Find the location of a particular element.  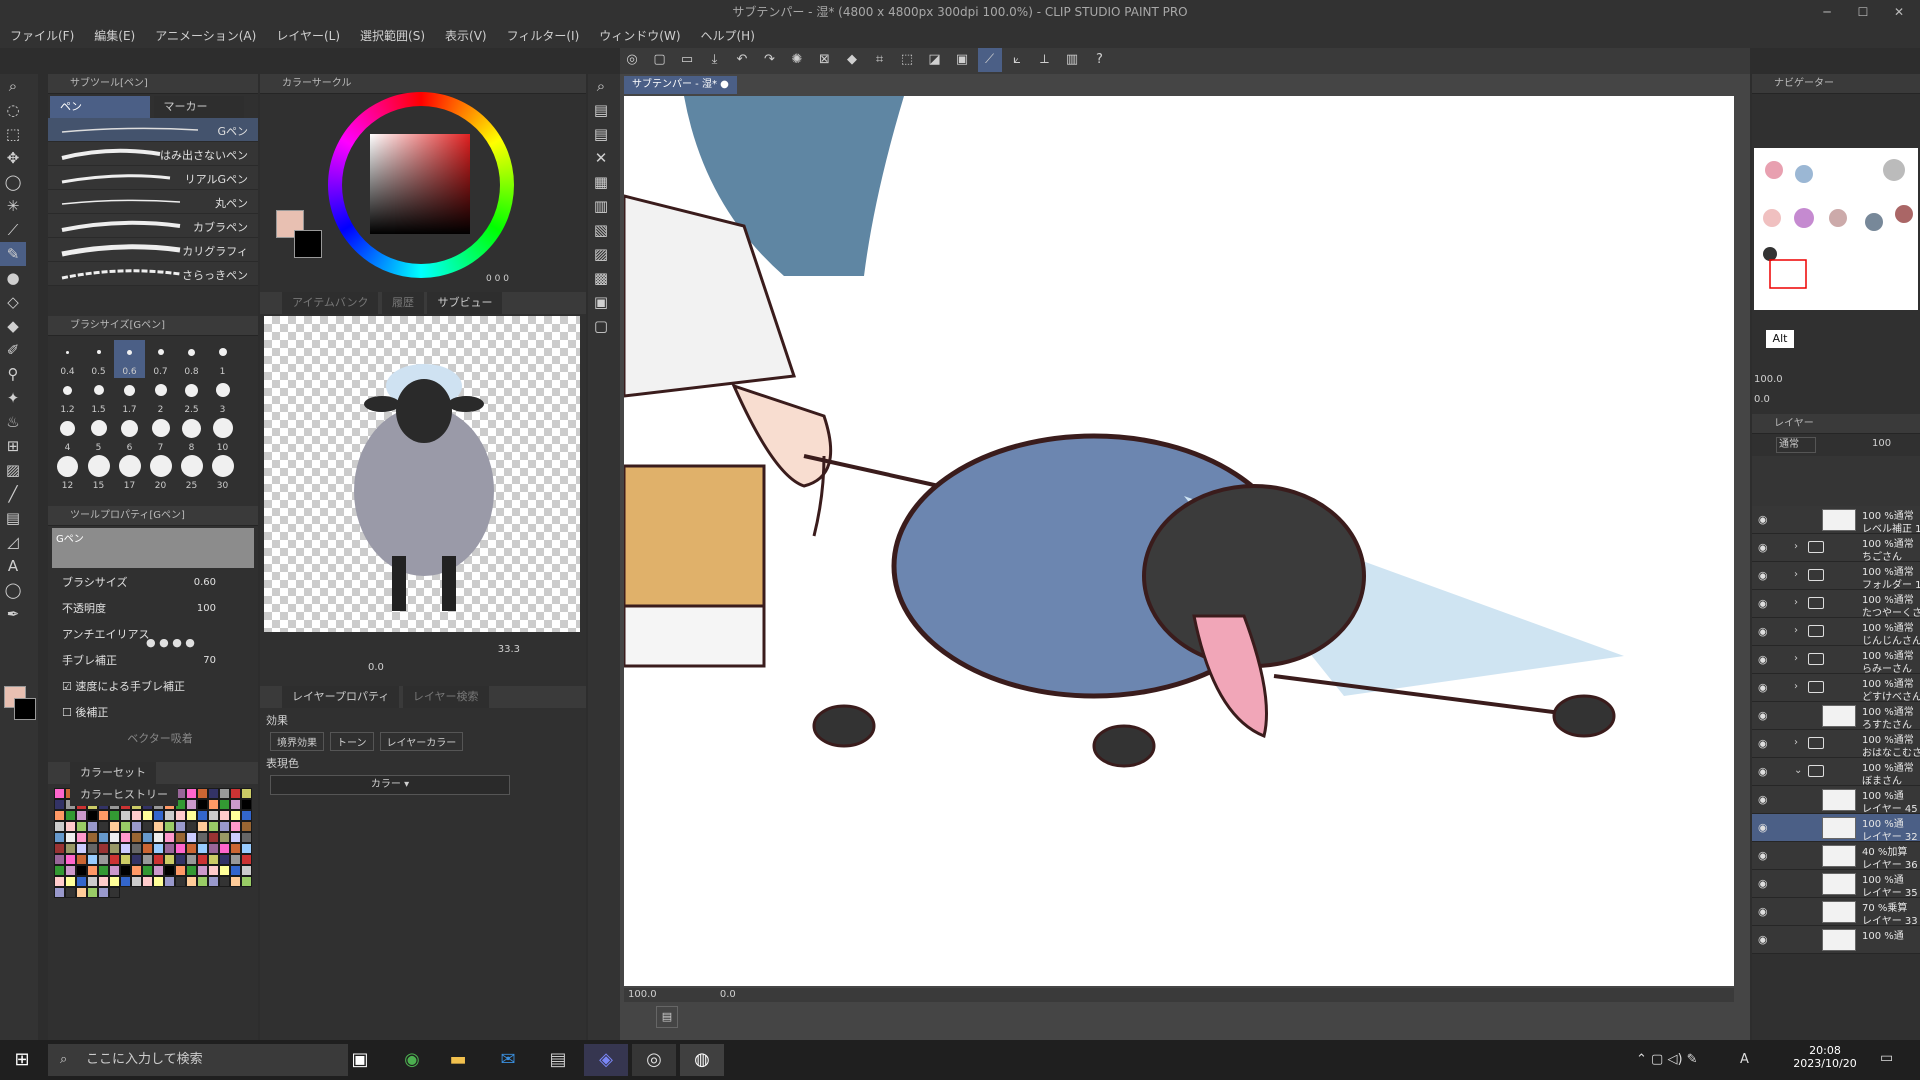

subview-zoom-bar: 33.3 is located at coordinates (422, 652).